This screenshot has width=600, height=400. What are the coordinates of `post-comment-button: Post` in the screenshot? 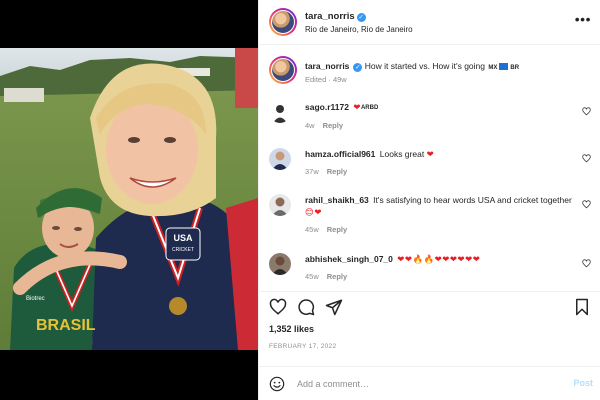 It's located at (583, 383).